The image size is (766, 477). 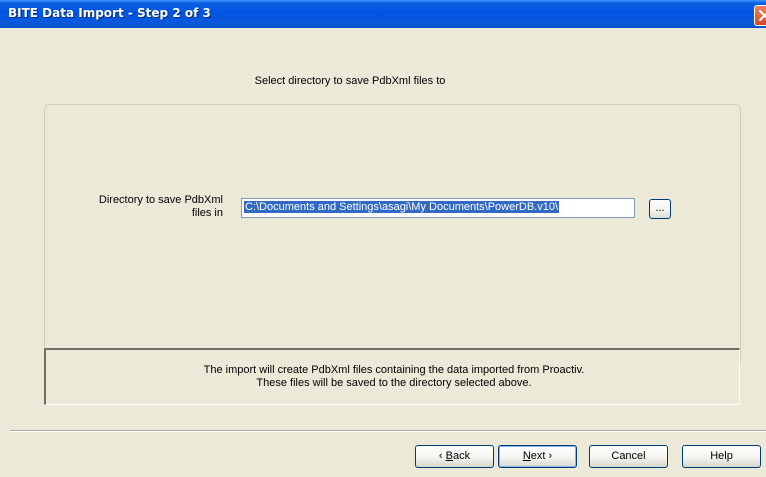 What do you see at coordinates (350, 81) in the screenshot?
I see `instruction-text: Select directory to save PdbXml files to` at bounding box center [350, 81].